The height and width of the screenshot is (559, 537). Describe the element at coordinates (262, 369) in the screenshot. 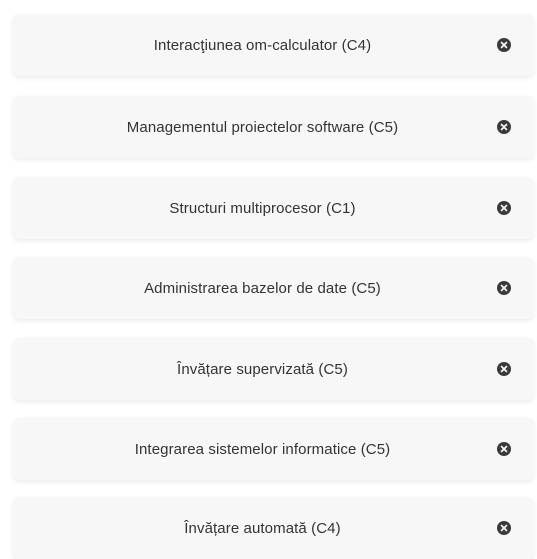

I see `course-label: Învățare supervizată (C5)` at that location.